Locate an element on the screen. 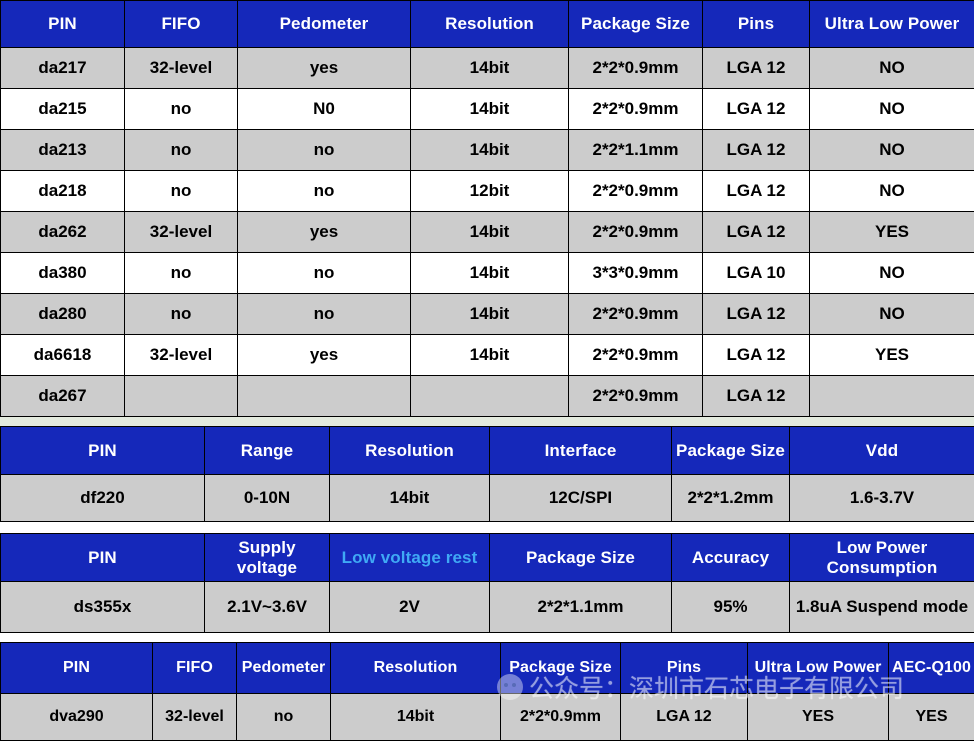 The image size is (974, 741). column-header-interface: Interface is located at coordinates (581, 451).